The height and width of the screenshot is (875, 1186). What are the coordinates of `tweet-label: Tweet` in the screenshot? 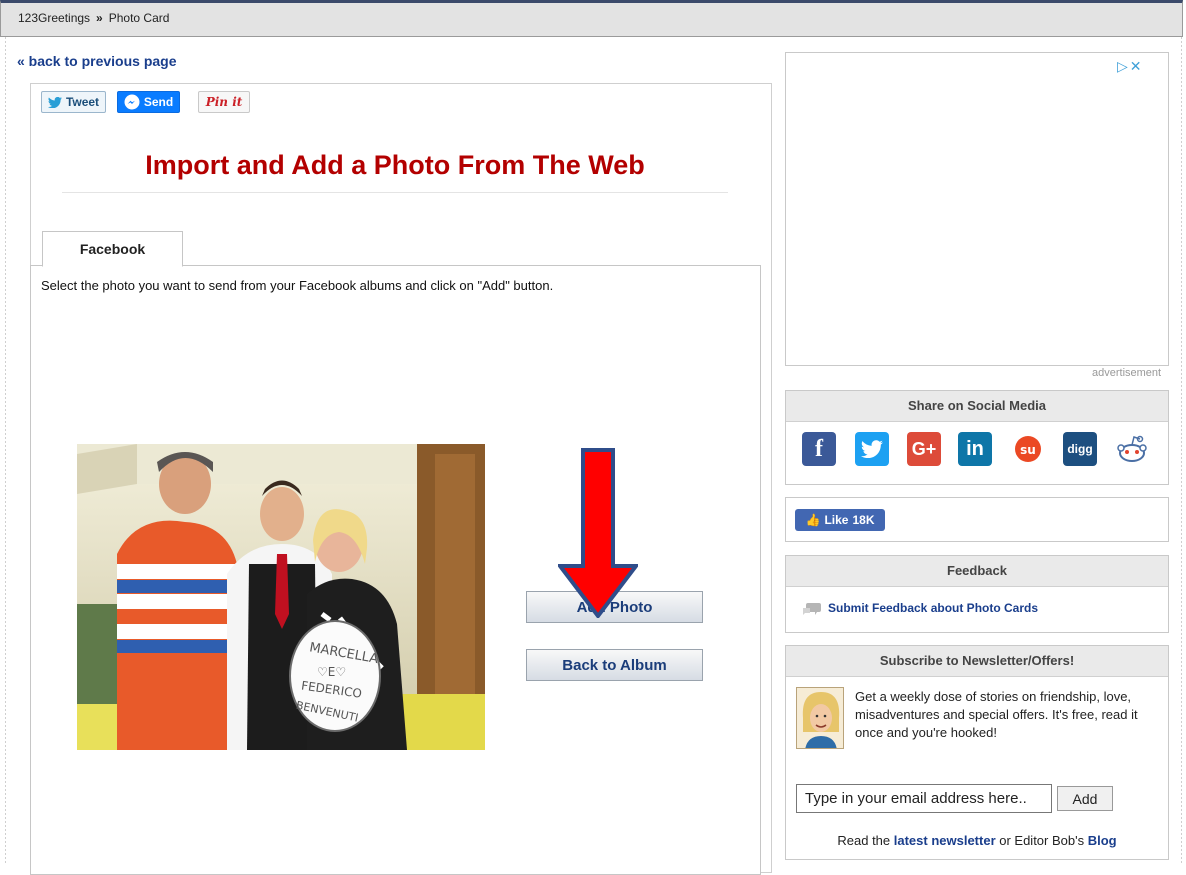 It's located at (82, 102).